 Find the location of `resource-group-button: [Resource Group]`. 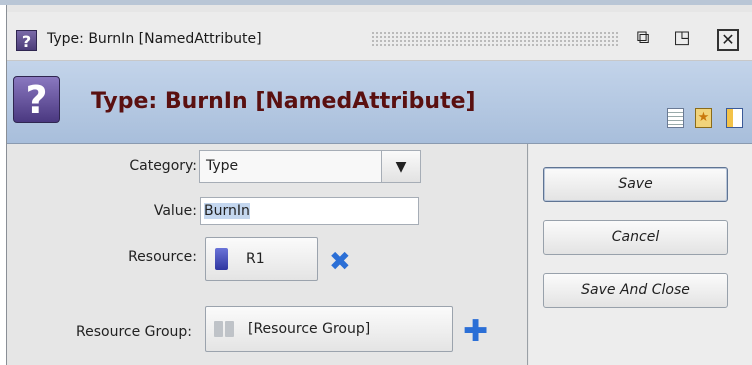

resource-group-button: [Resource Group] is located at coordinates (329, 329).